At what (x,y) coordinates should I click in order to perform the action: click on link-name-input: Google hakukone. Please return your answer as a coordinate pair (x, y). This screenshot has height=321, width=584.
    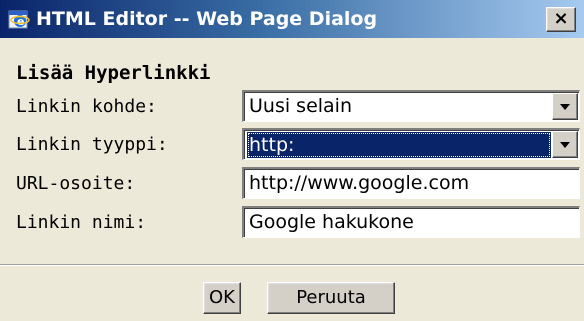
    Looking at the image, I should click on (411, 222).